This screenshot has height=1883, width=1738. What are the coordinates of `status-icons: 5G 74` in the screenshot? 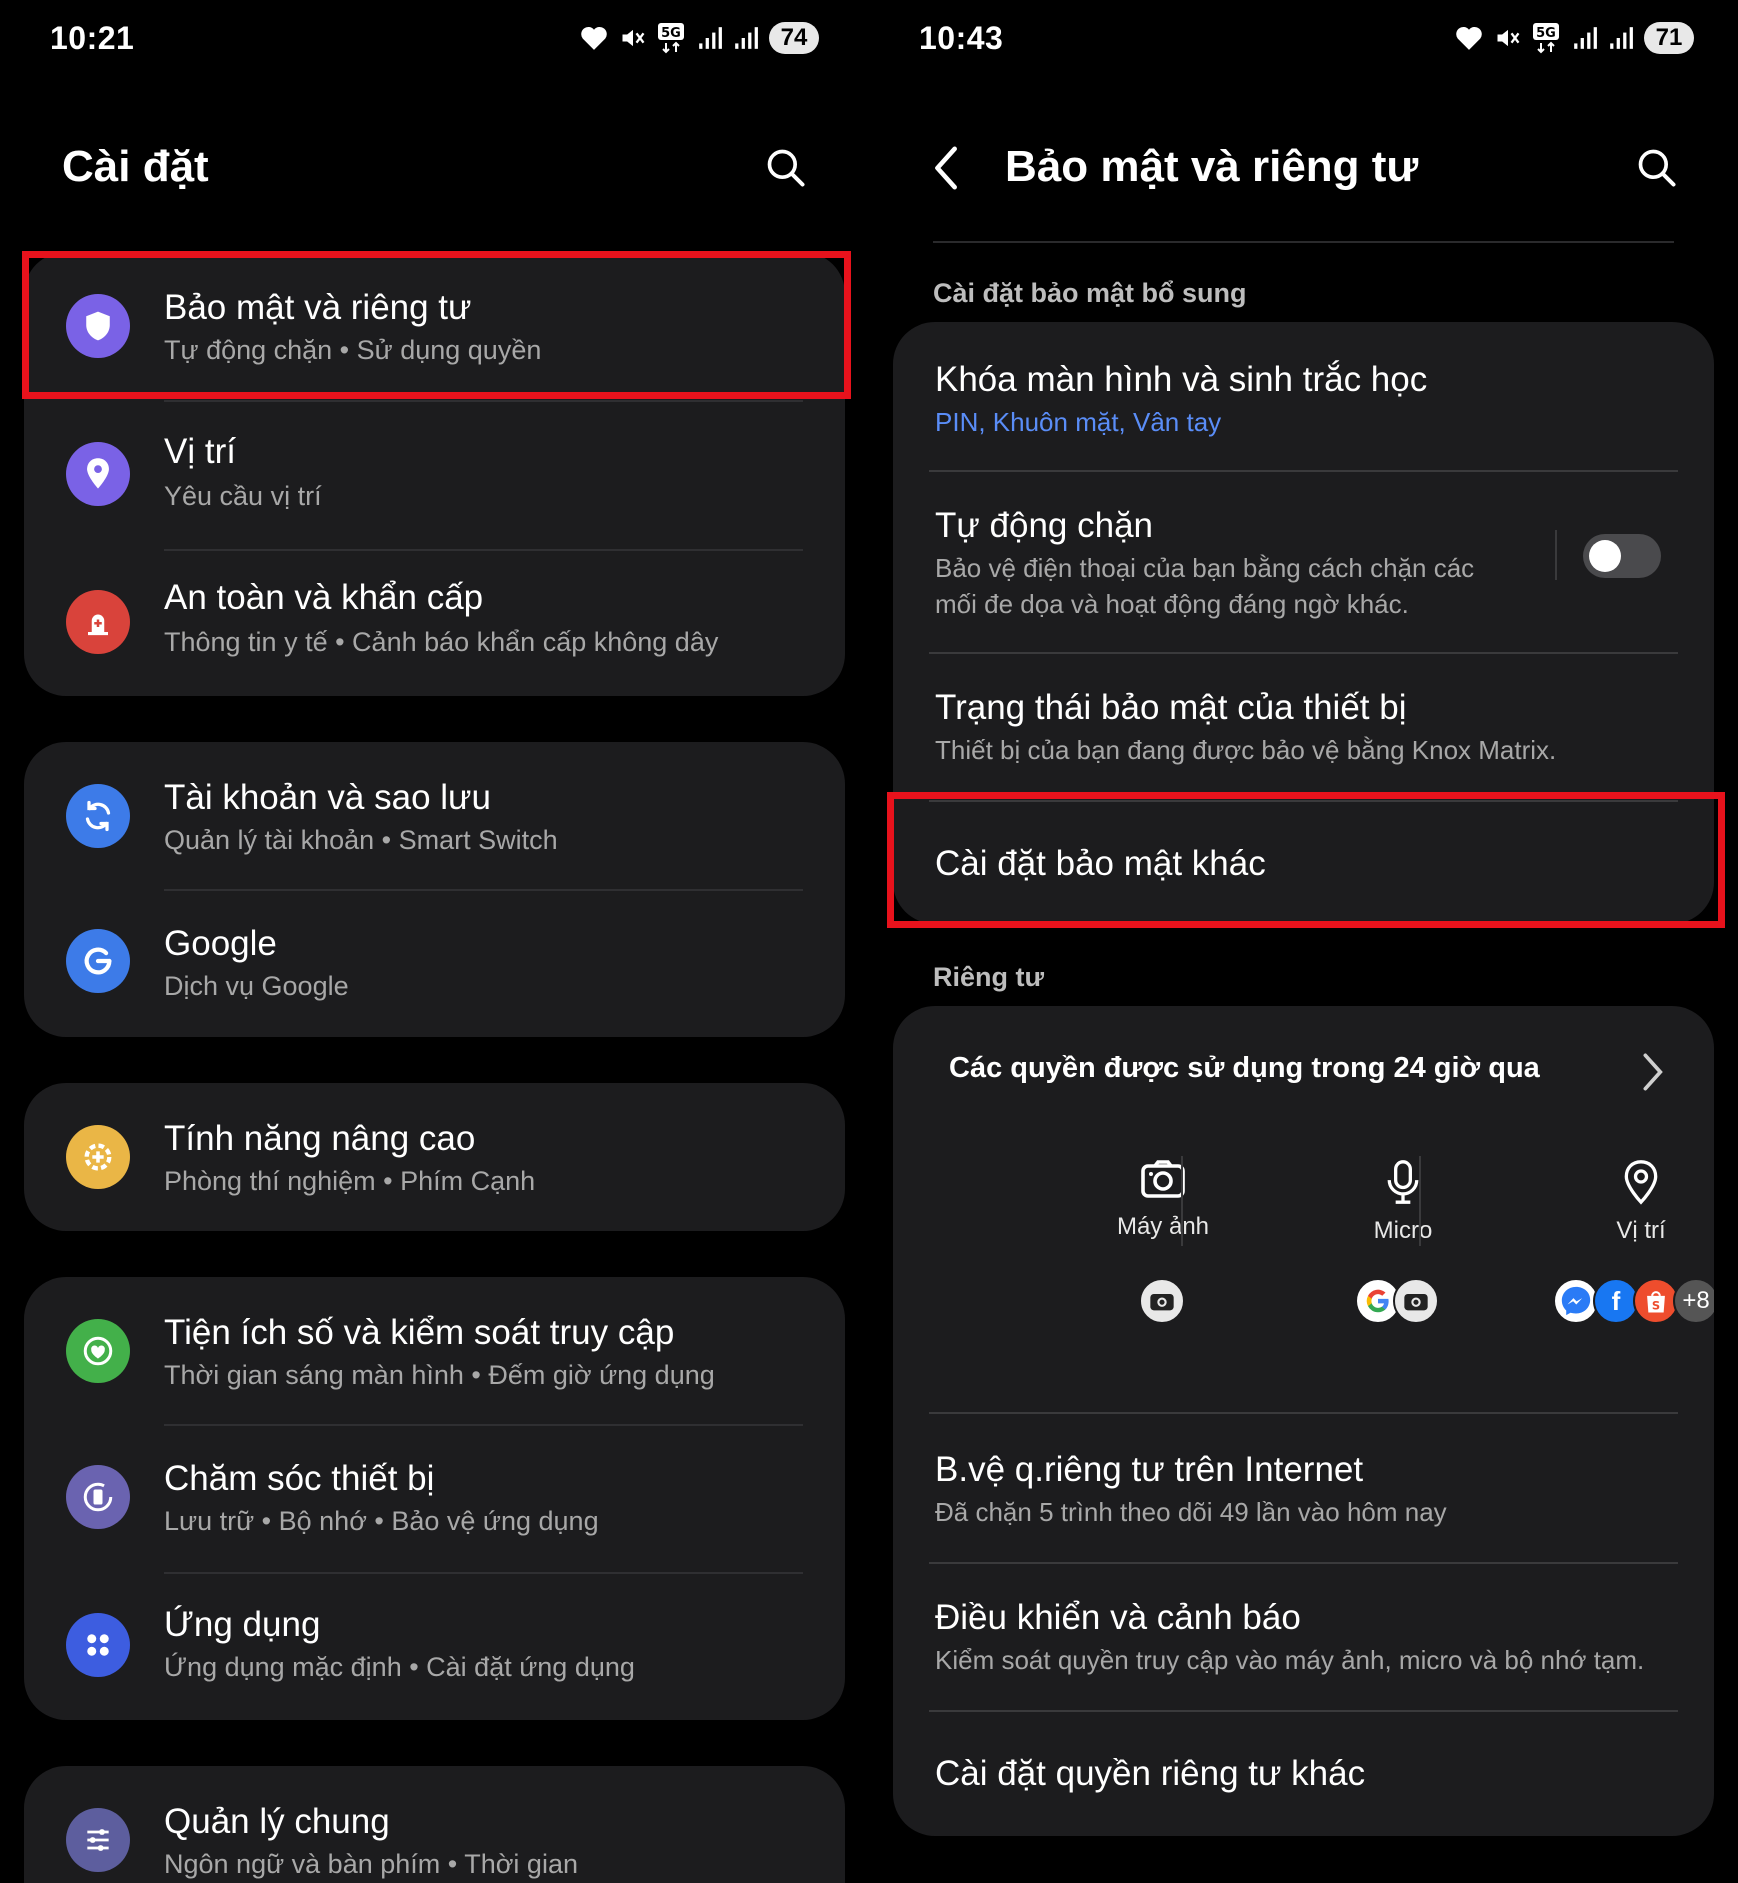 It's located at (699, 38).